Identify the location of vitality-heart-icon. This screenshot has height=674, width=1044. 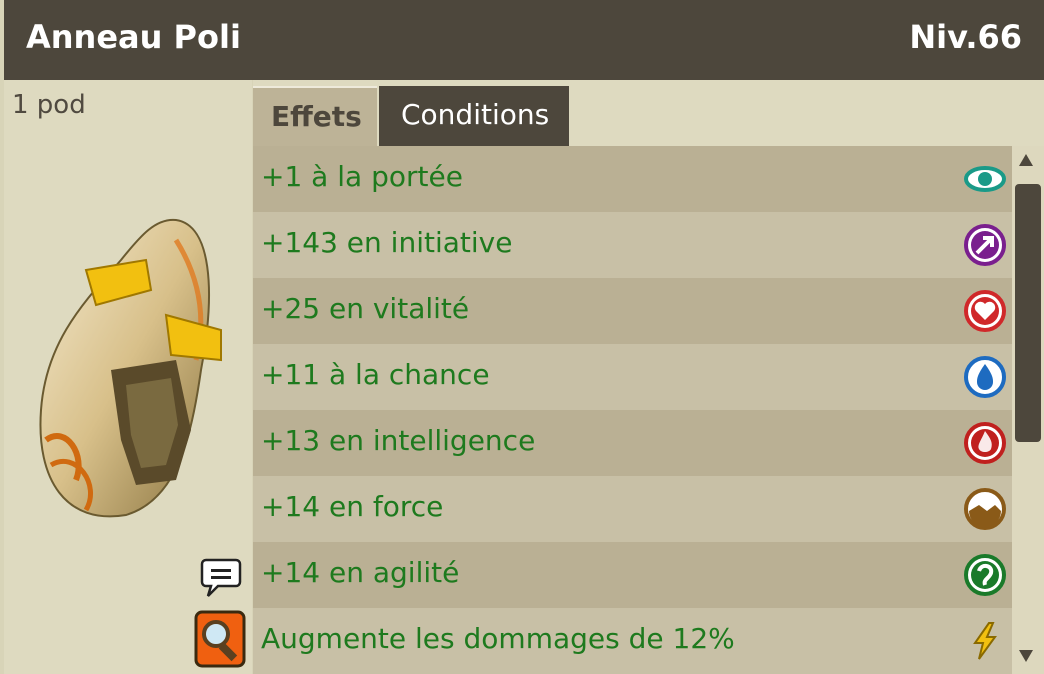
(985, 311).